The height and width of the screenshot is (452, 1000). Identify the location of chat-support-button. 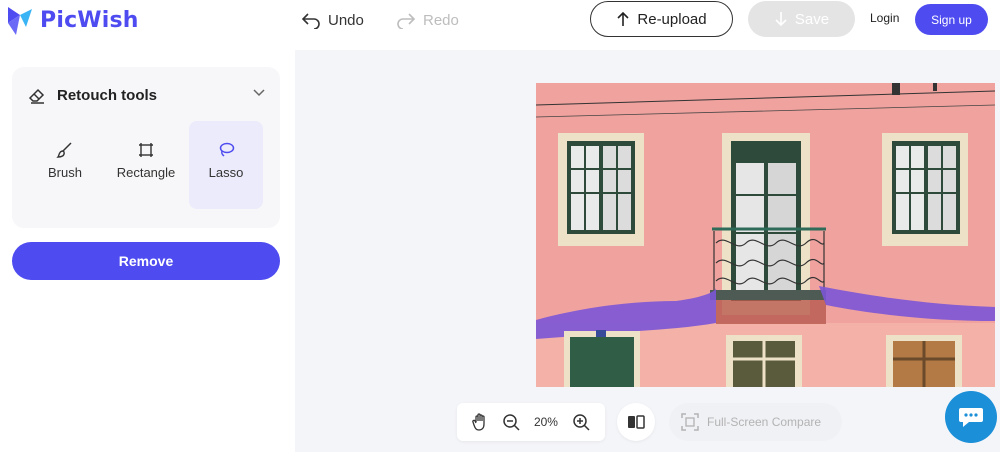
(971, 417).